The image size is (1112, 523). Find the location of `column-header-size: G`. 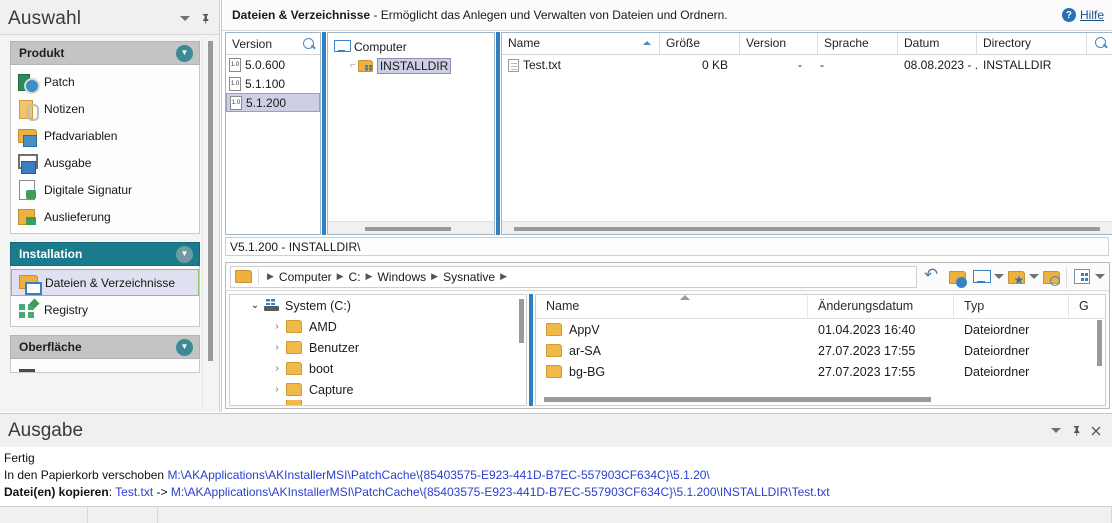

column-header-size: G is located at coordinates (1087, 306).